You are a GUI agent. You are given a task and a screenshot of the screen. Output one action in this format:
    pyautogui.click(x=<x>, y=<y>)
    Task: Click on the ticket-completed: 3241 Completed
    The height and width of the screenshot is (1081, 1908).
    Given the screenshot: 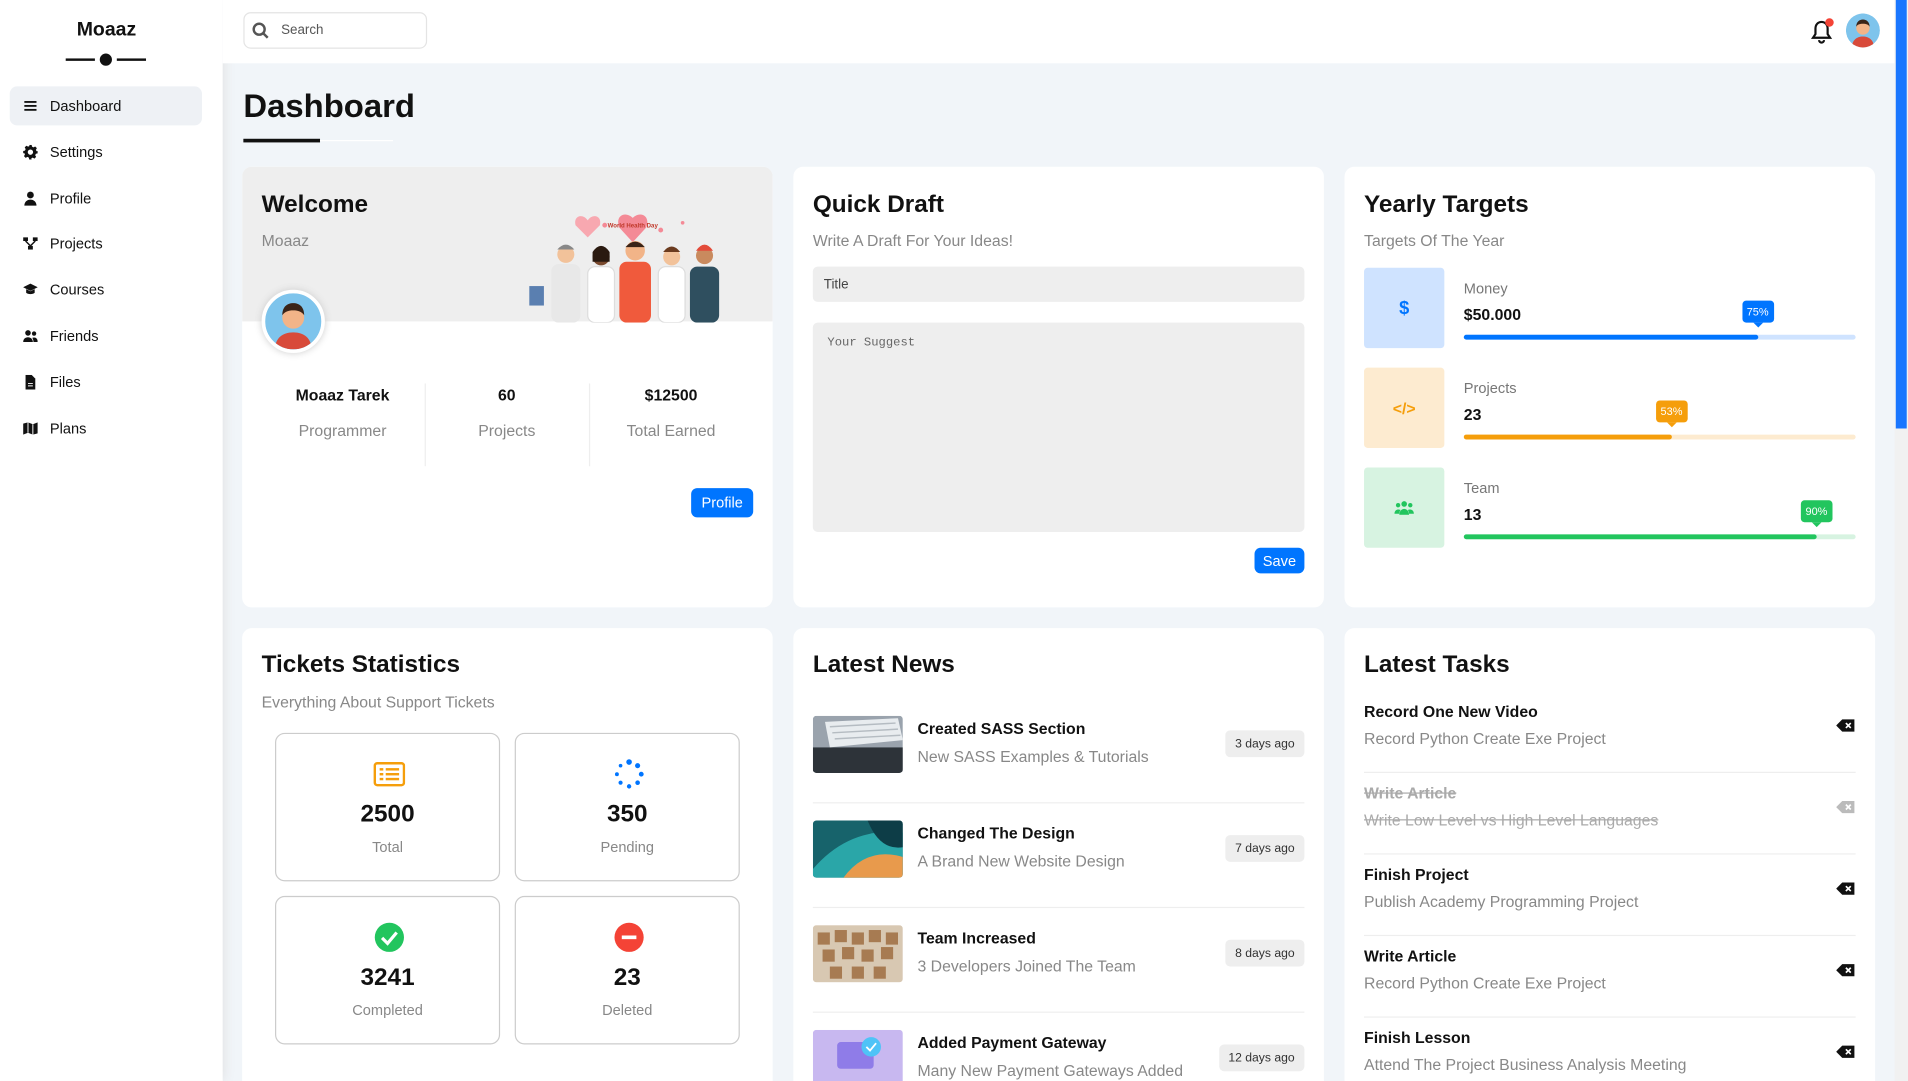 What is the action you would take?
    pyautogui.click(x=387, y=970)
    